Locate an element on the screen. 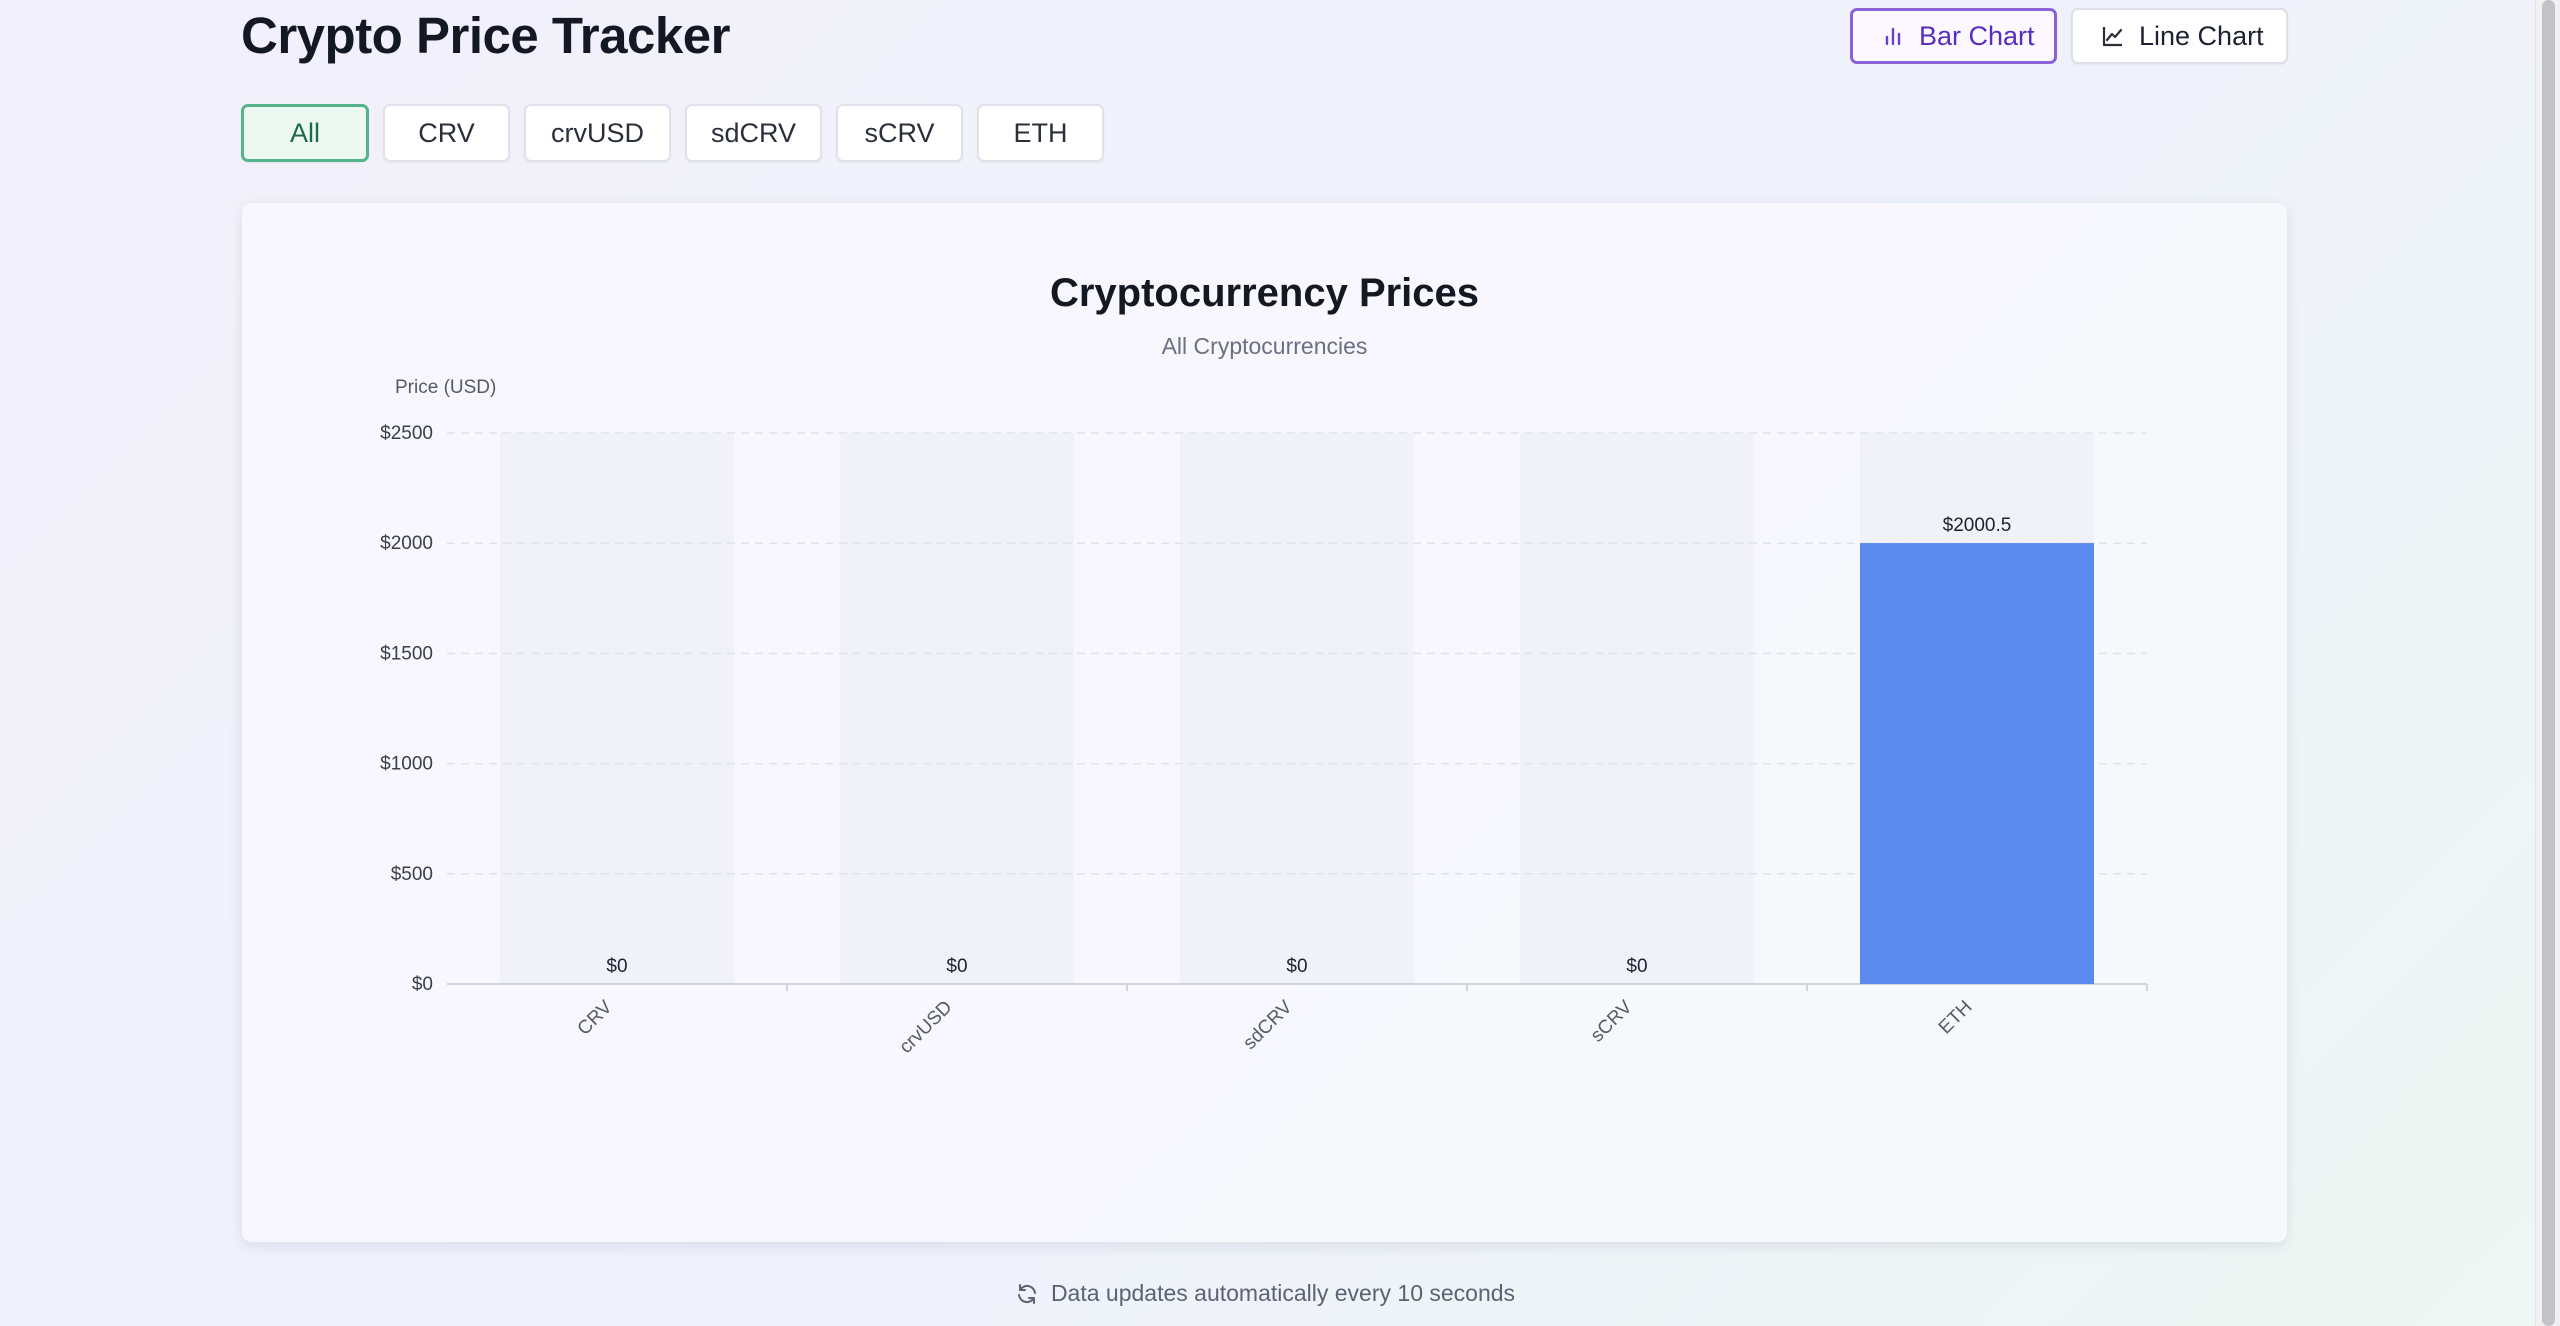 This screenshot has height=1326, width=2560. filter-crvusd-button: crvUSD is located at coordinates (597, 133).